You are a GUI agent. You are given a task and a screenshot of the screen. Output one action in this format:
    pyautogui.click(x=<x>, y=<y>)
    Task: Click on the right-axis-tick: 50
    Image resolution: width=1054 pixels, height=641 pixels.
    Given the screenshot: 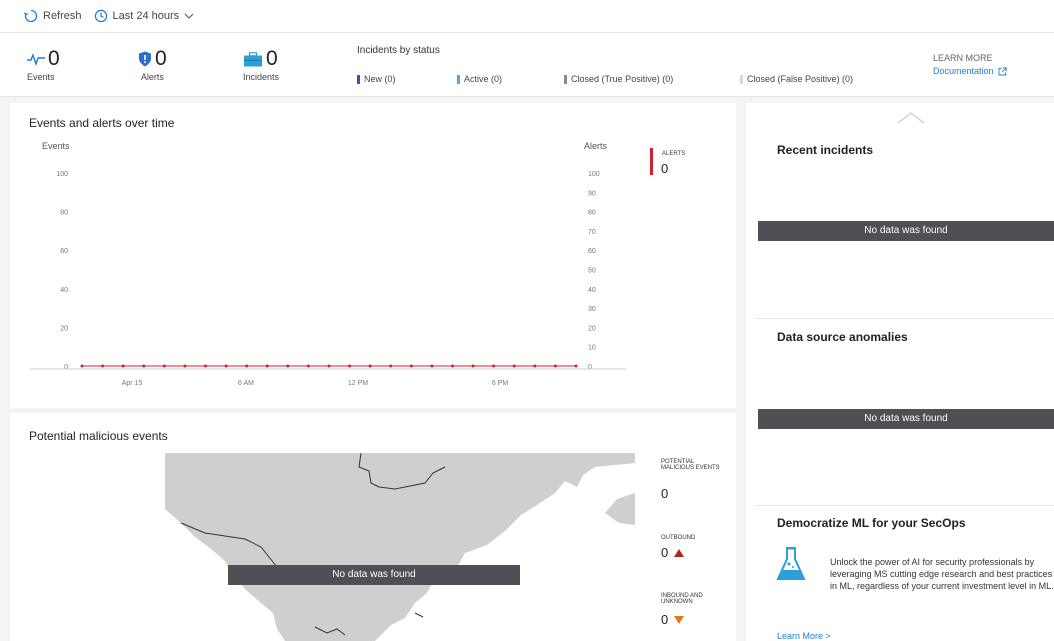 What is the action you would take?
    pyautogui.click(x=592, y=271)
    